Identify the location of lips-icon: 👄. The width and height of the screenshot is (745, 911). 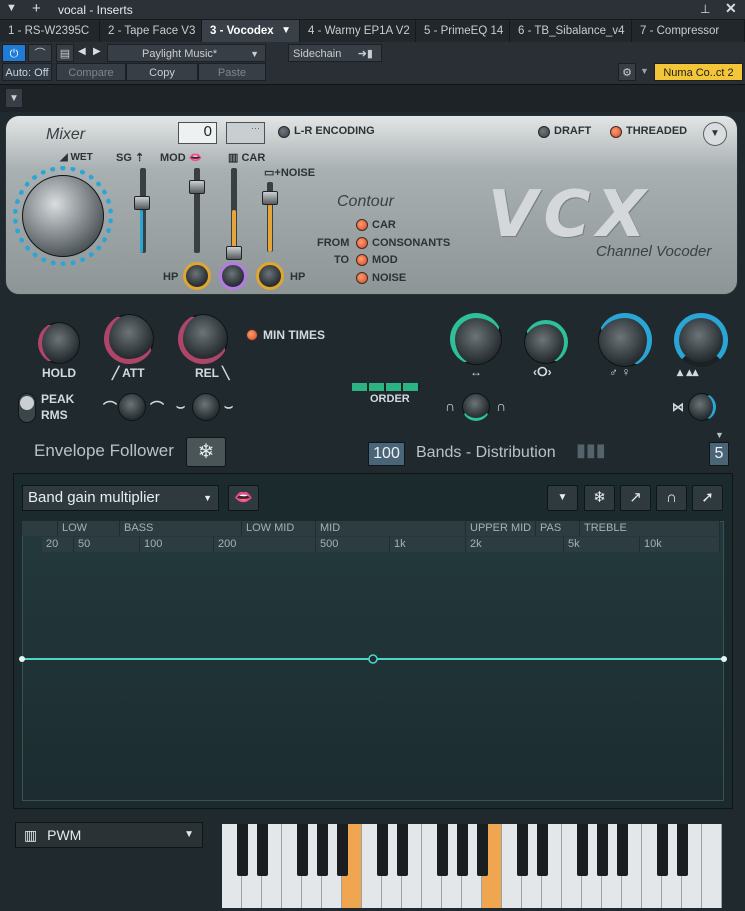
(243, 498).